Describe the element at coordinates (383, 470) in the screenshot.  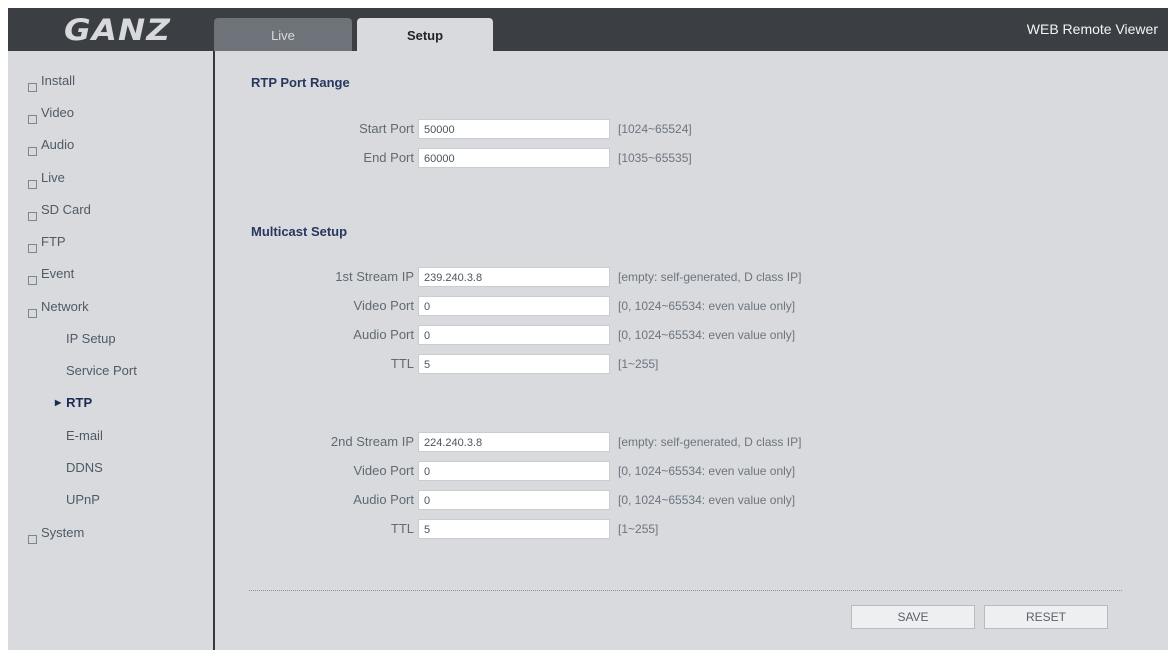
I see `stream2-video-port-label: Video Port` at that location.